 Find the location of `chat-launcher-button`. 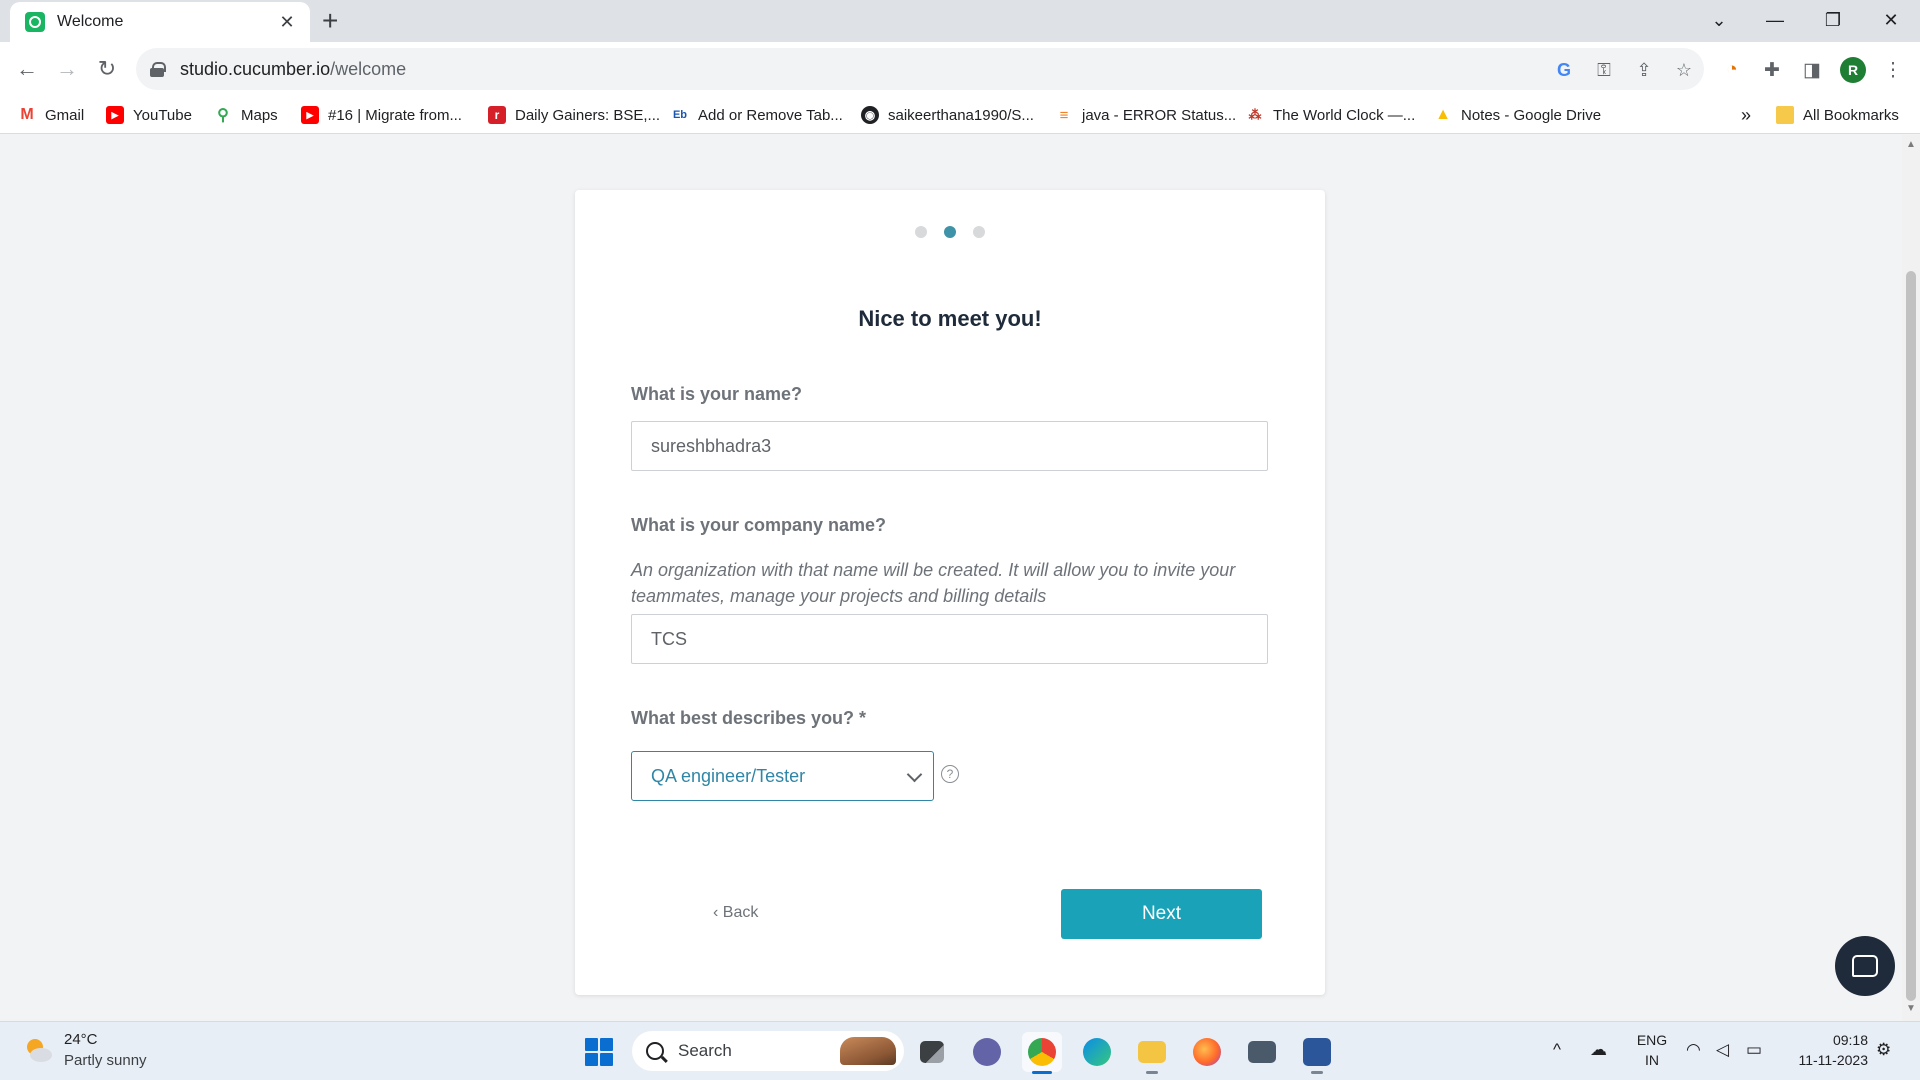

chat-launcher-button is located at coordinates (1865, 966).